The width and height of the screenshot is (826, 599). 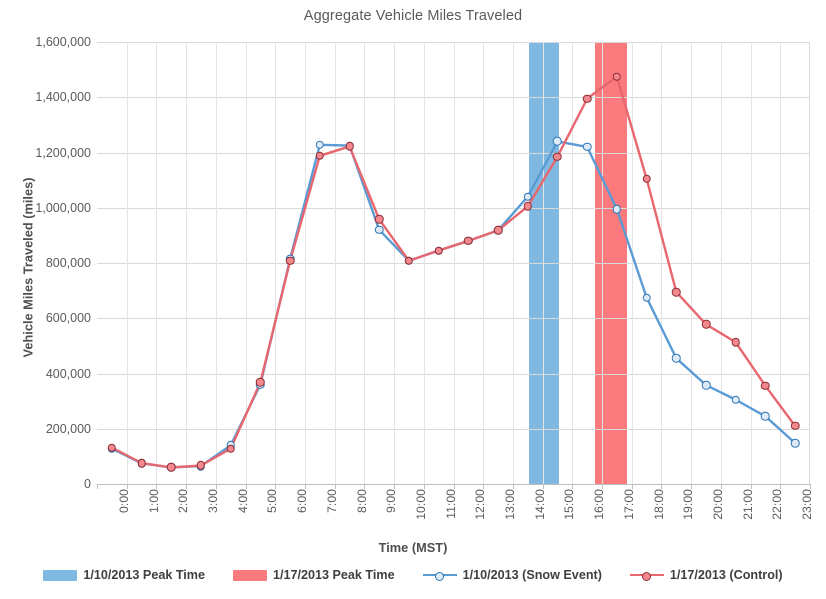 What do you see at coordinates (63, 207) in the screenshot?
I see `y-tick-label: 1,000,000` at bounding box center [63, 207].